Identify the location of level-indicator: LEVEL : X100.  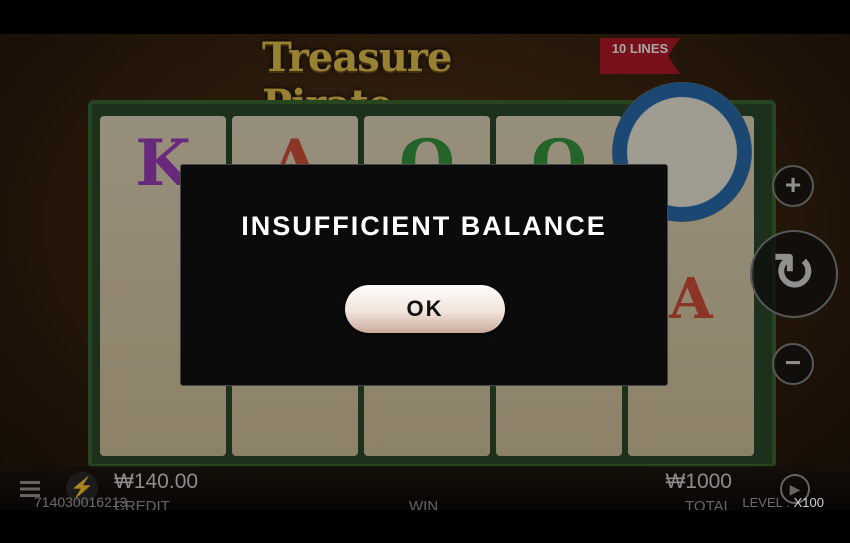
(783, 502).